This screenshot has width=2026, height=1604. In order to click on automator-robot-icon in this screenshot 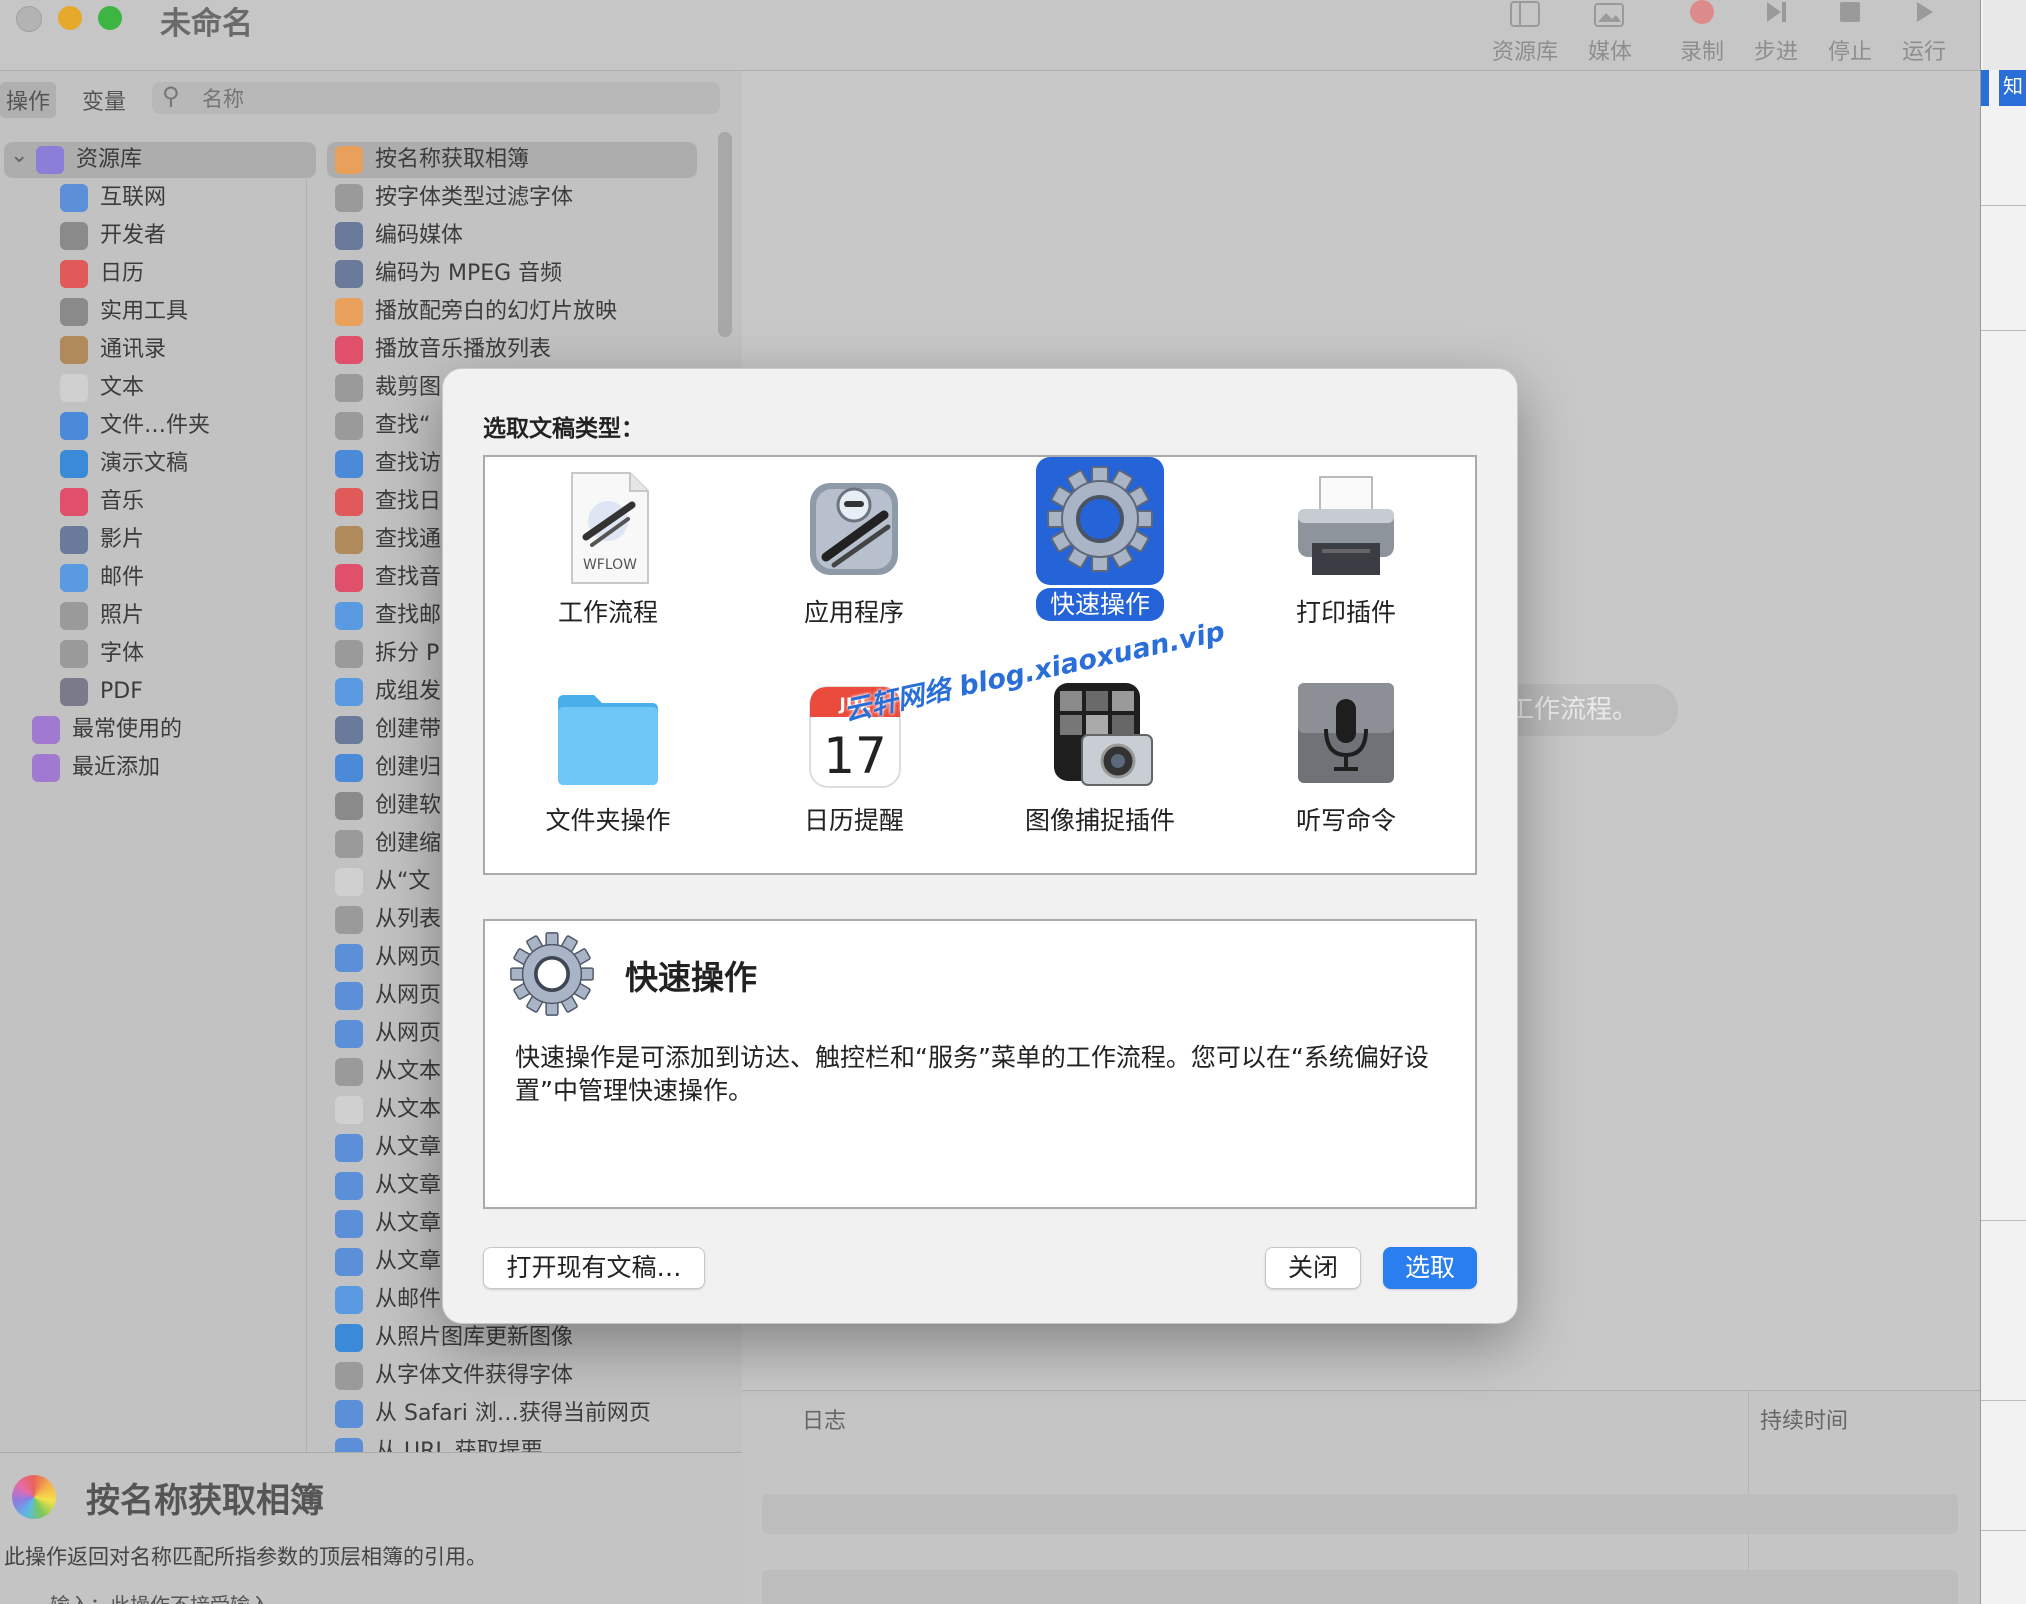, I will do `click(854, 529)`.